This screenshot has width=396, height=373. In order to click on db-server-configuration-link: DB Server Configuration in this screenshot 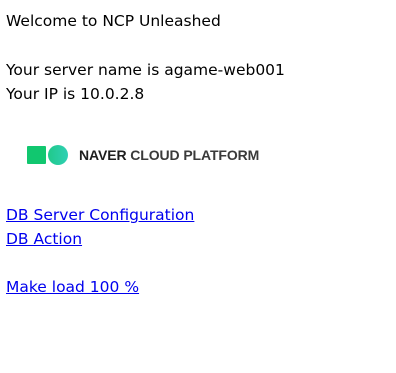, I will do `click(100, 215)`.